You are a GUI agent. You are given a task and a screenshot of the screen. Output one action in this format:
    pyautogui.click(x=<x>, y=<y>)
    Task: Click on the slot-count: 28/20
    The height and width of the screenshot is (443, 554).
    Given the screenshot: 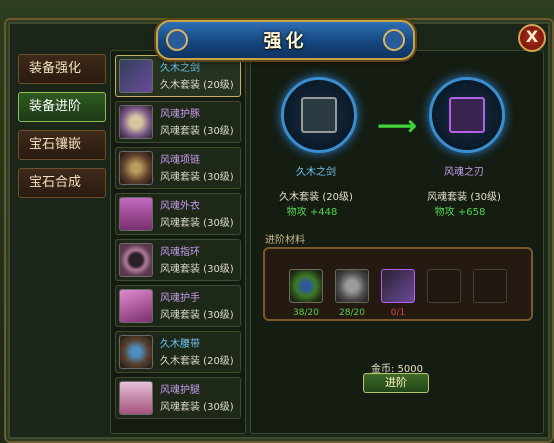 What is the action you would take?
    pyautogui.click(x=352, y=313)
    